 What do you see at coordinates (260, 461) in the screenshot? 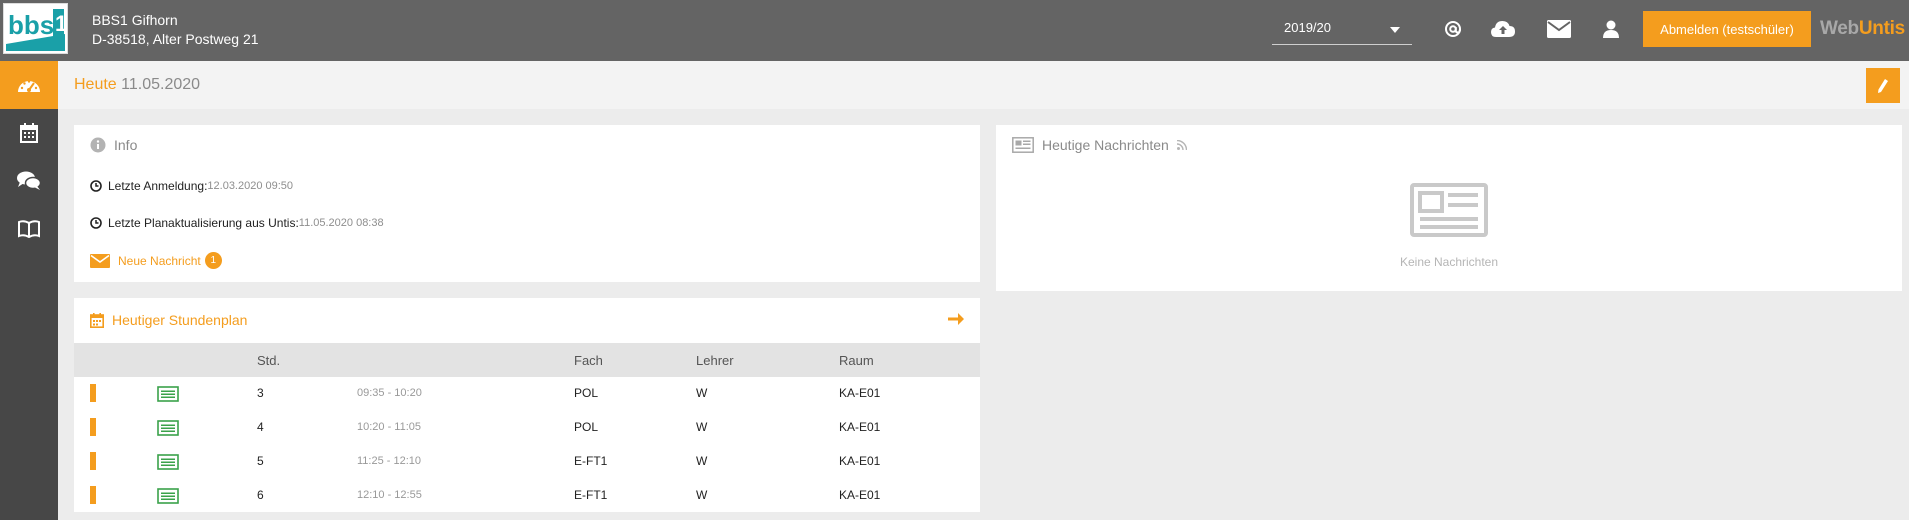
I see `lesson-std: 5` at bounding box center [260, 461].